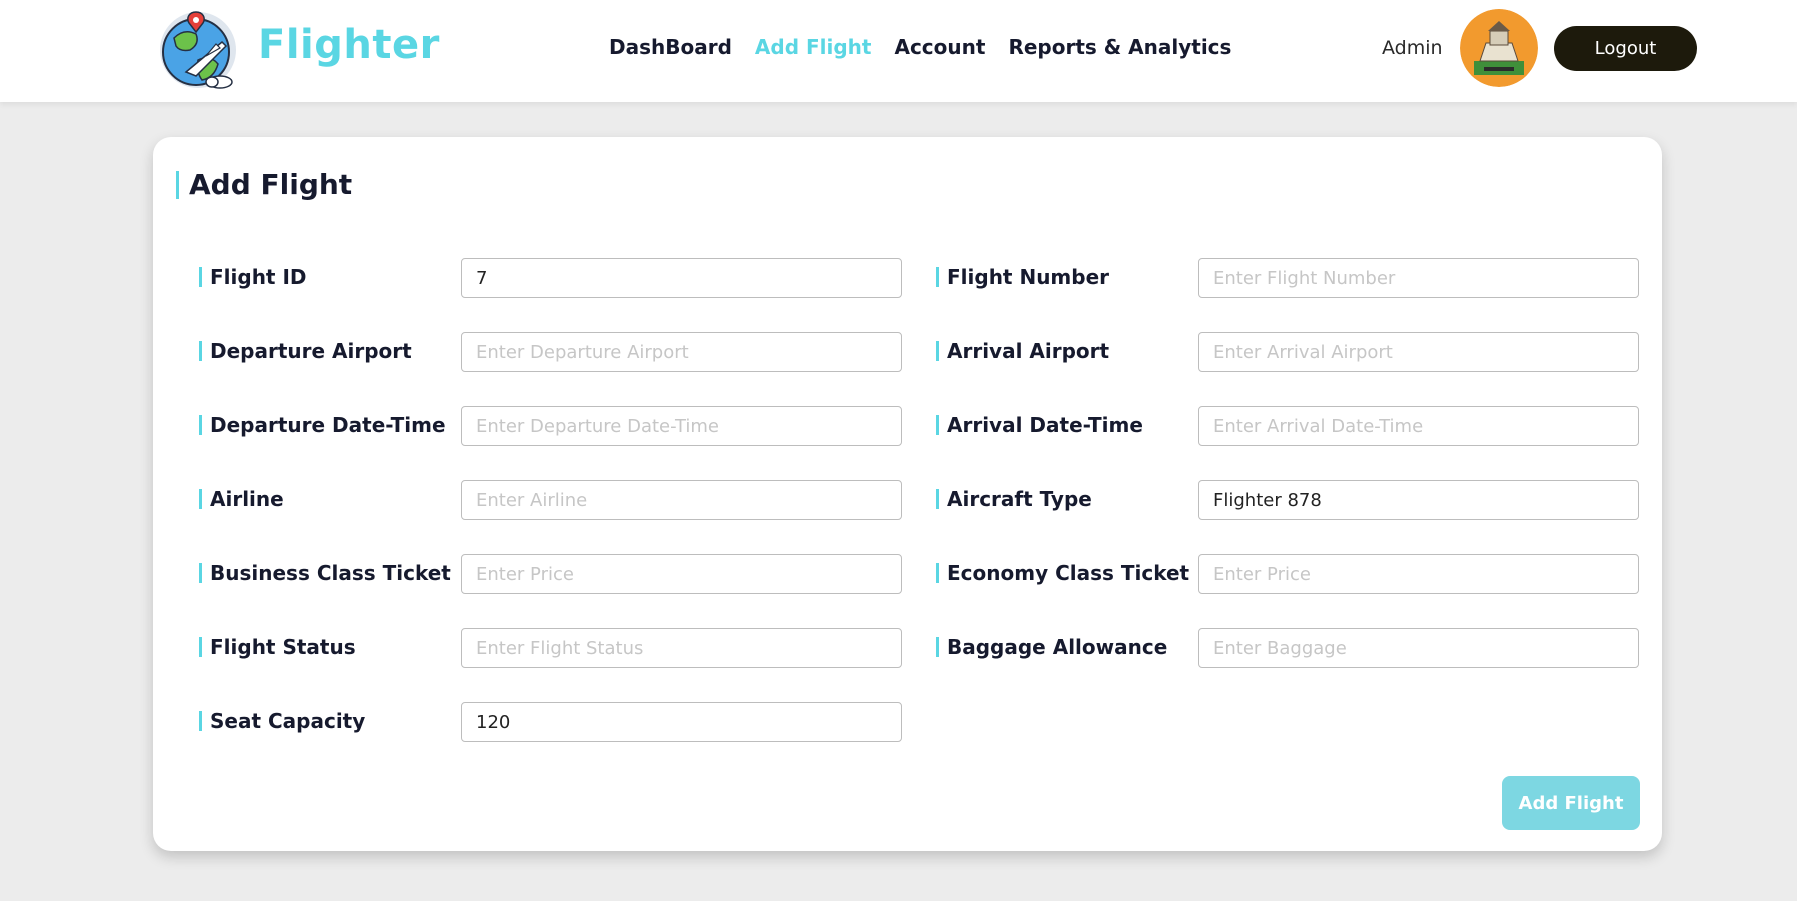  Describe the element at coordinates (681, 500) in the screenshot. I see `airline-input` at that location.